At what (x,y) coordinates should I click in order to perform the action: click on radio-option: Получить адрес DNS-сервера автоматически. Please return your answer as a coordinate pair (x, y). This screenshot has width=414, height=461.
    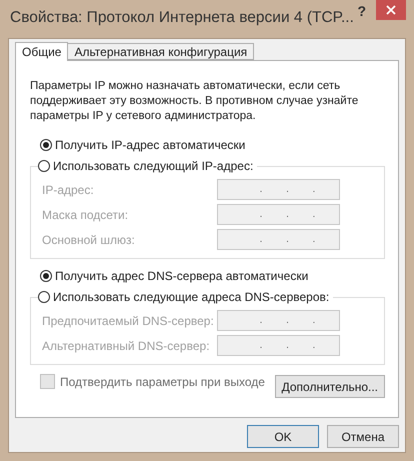
    Looking at the image, I should click on (212, 276).